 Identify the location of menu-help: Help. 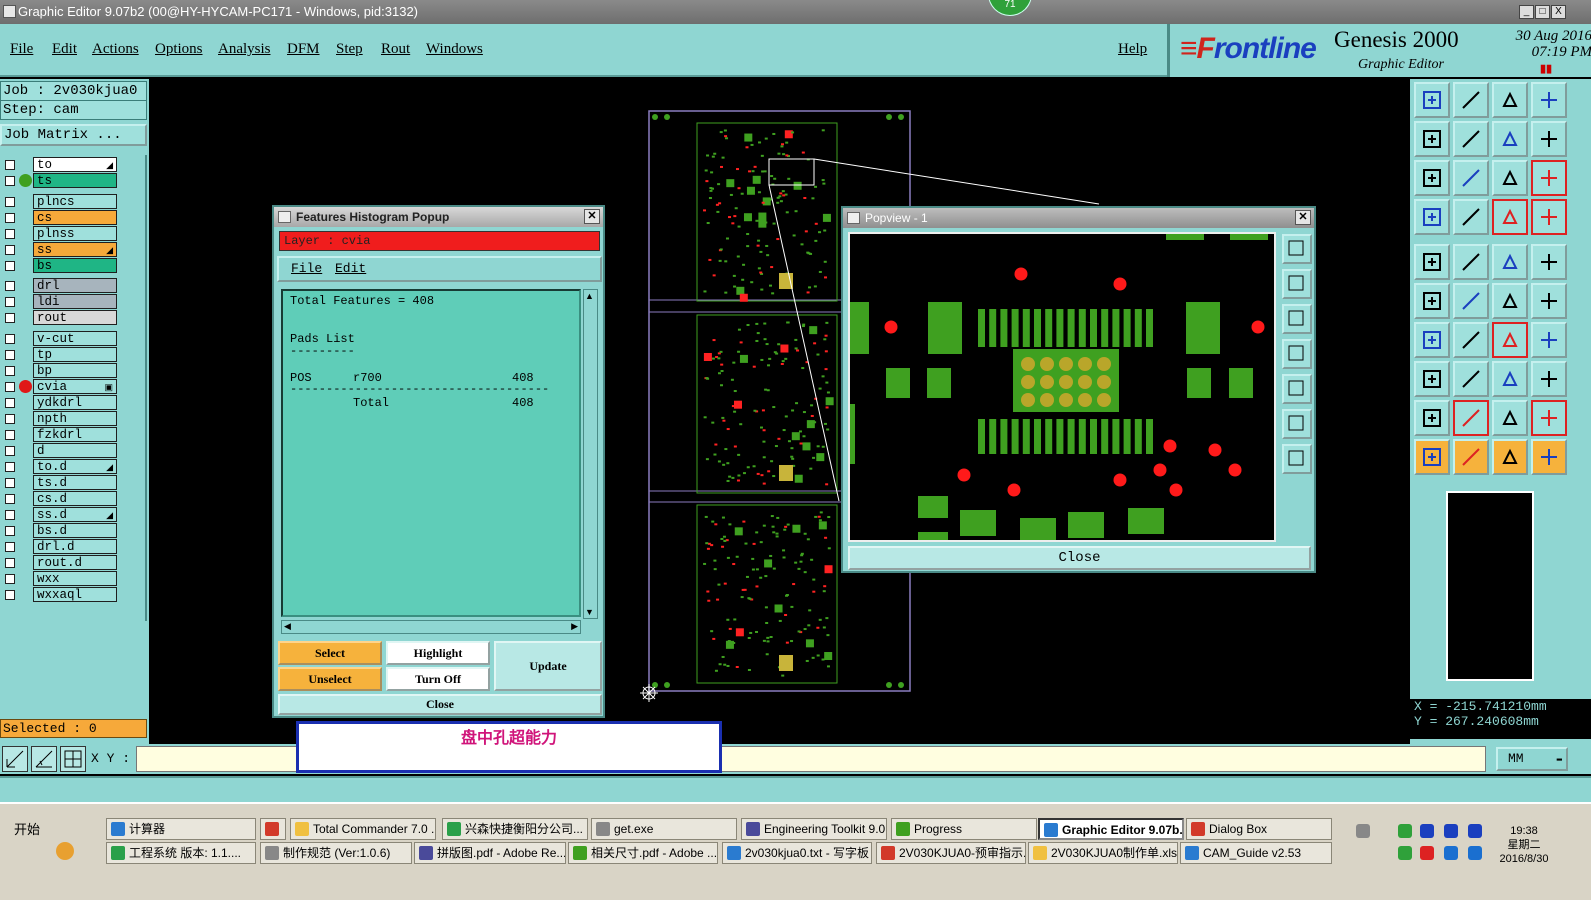
(1132, 49).